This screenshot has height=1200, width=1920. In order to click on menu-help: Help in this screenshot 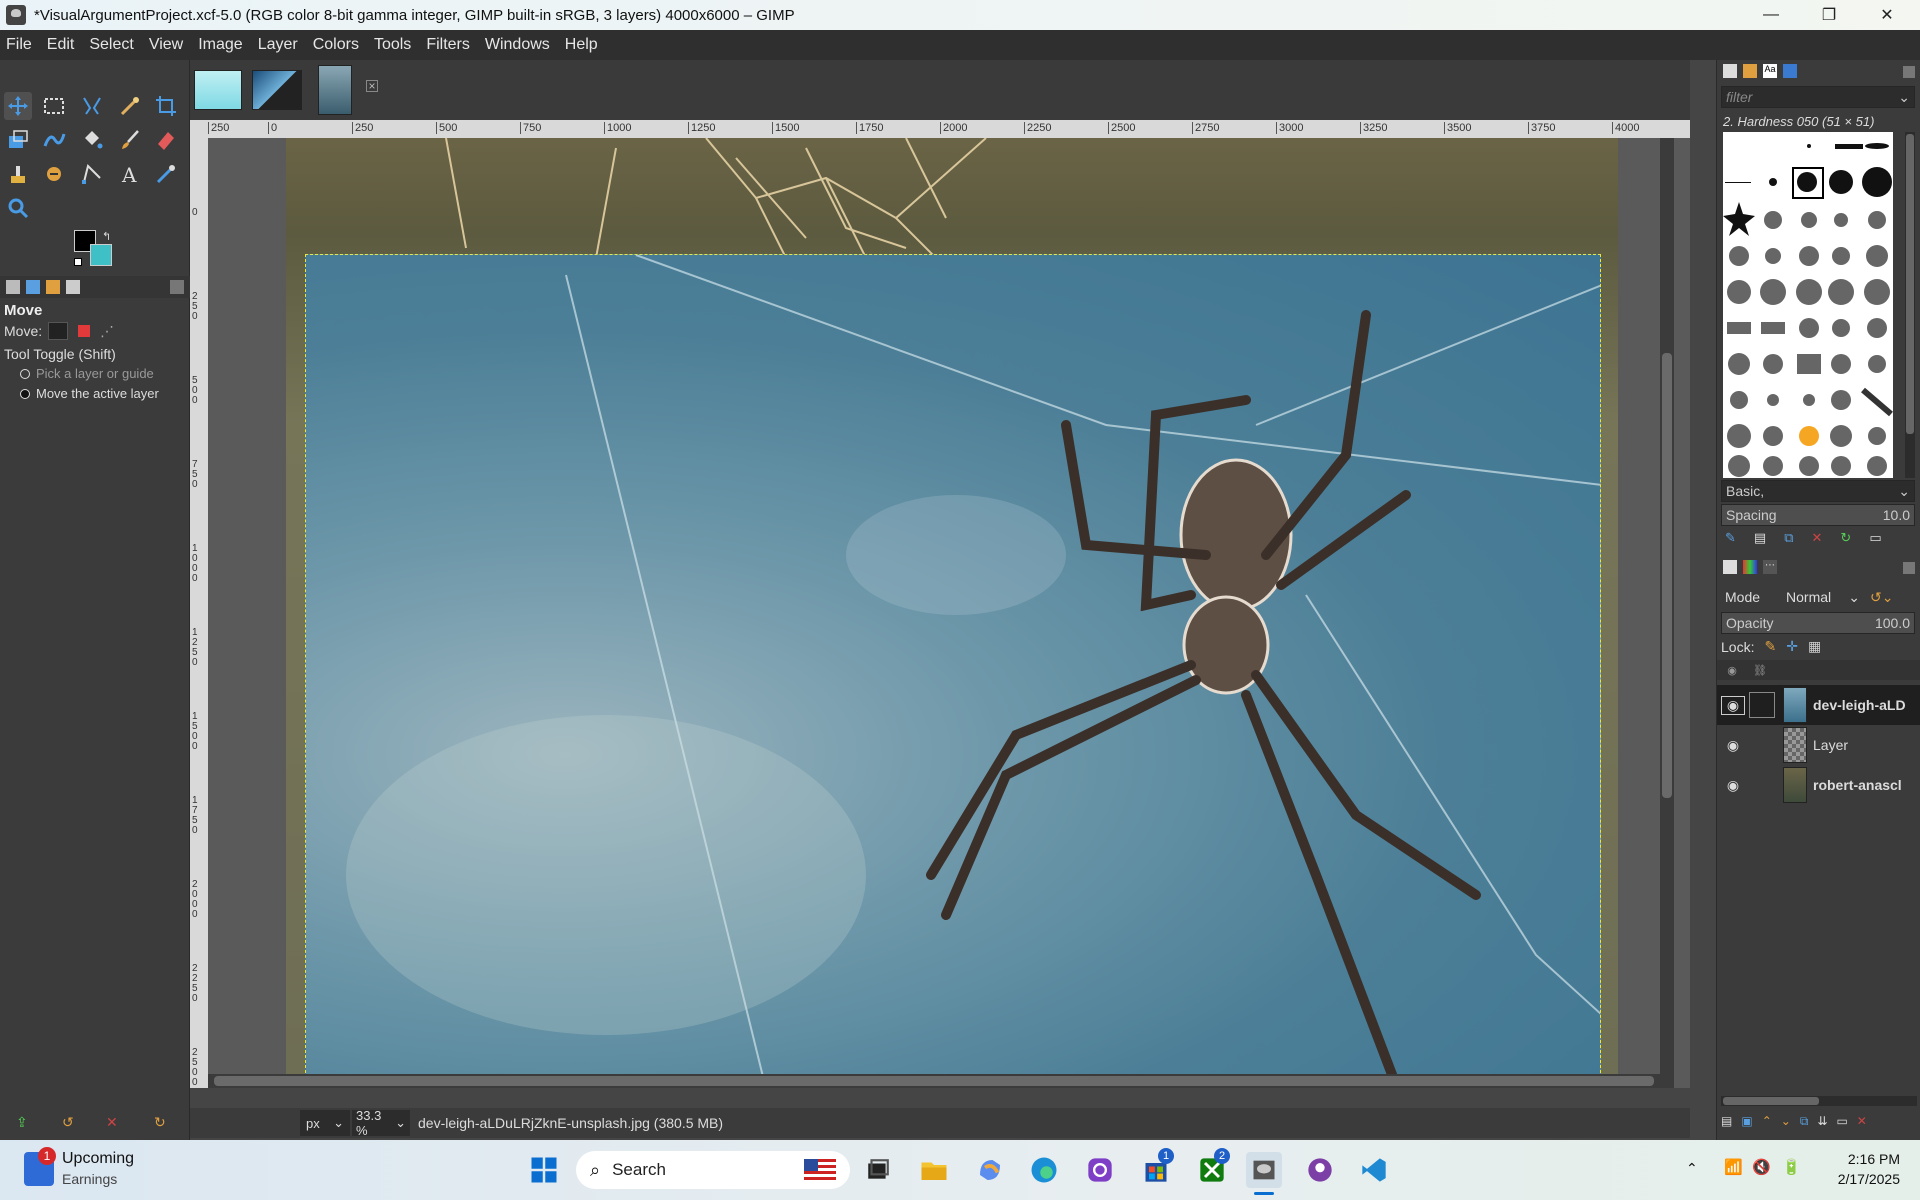, I will do `click(581, 45)`.